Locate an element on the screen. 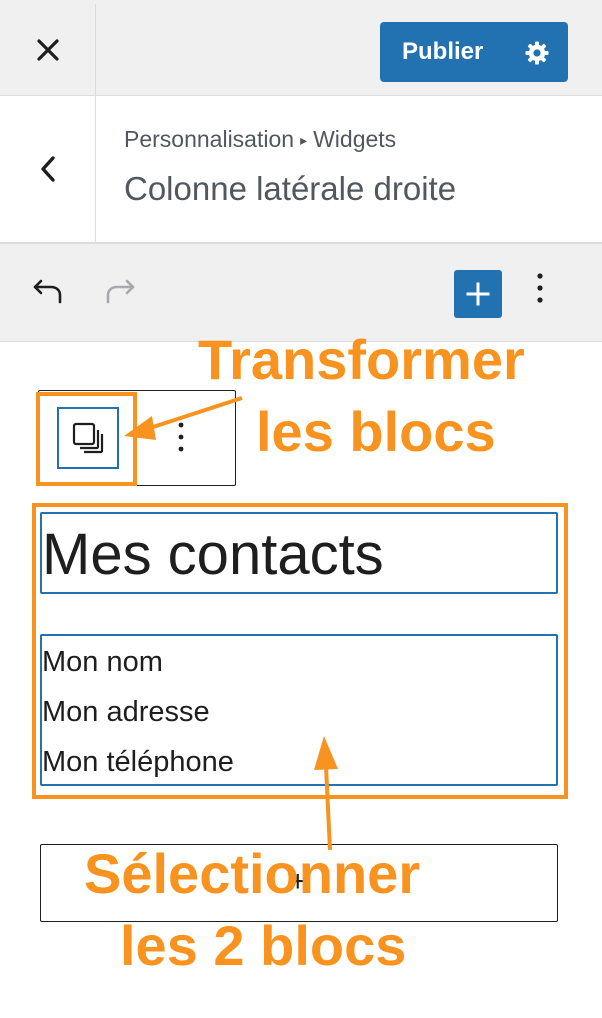 The height and width of the screenshot is (1018, 602). annotation-select-line-2: les 2 blocs is located at coordinates (263, 945).